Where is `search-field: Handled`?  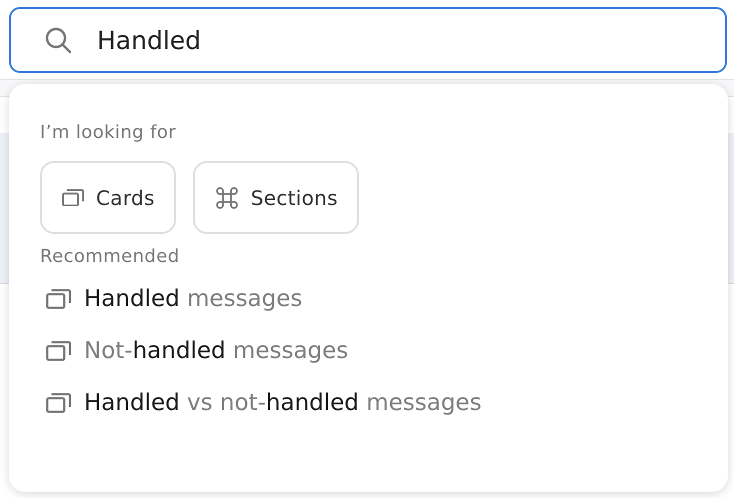
search-field: Handled is located at coordinates (368, 40).